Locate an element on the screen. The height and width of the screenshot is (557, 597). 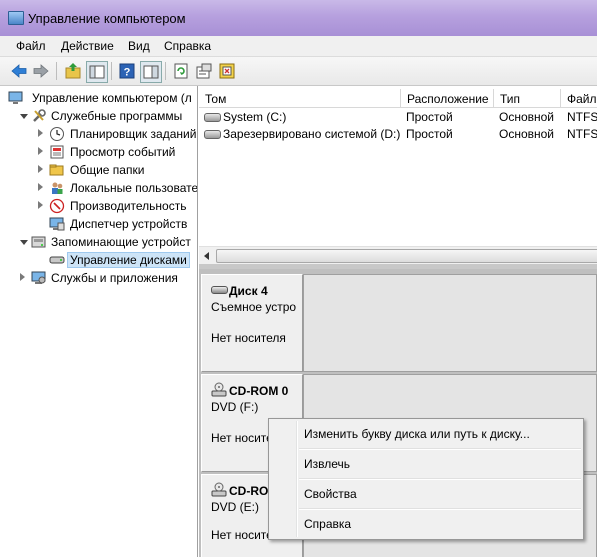
column-header-layout: Расположение is located at coordinates (447, 98).